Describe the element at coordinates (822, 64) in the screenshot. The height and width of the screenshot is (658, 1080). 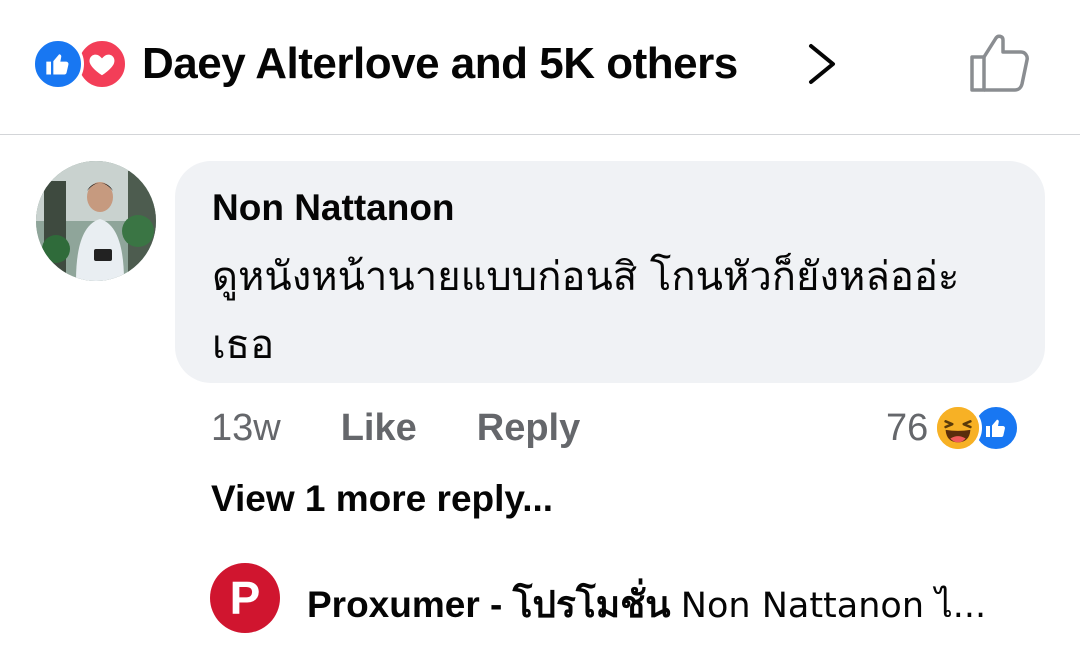
I see `chevron-right-icon` at that location.